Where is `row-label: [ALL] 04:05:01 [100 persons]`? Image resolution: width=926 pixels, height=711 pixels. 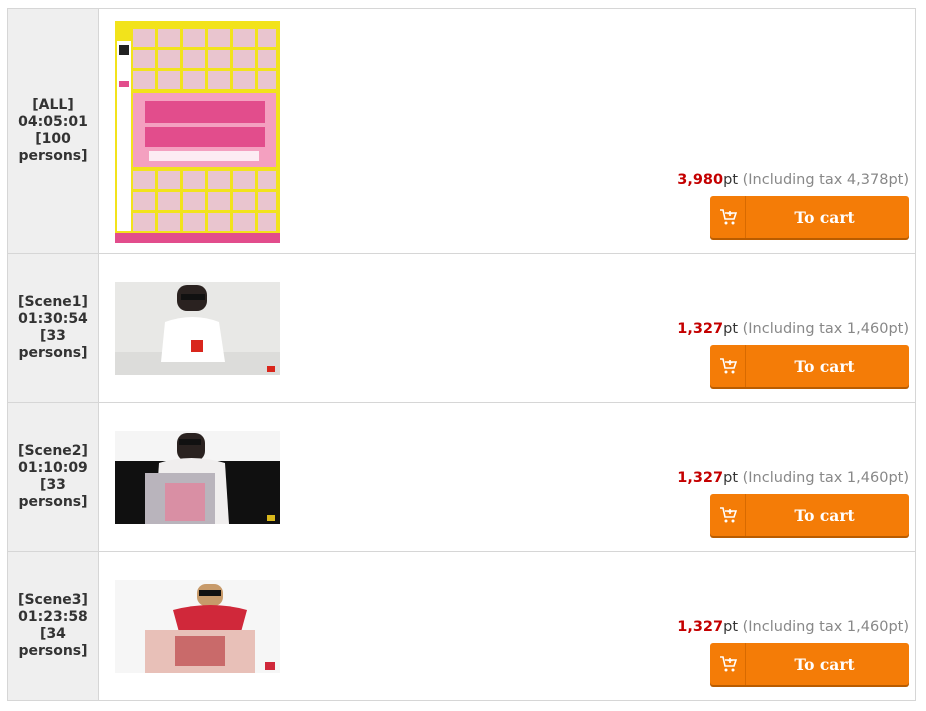 row-label: [ALL] 04:05:01 [100 persons] is located at coordinates (53, 130).